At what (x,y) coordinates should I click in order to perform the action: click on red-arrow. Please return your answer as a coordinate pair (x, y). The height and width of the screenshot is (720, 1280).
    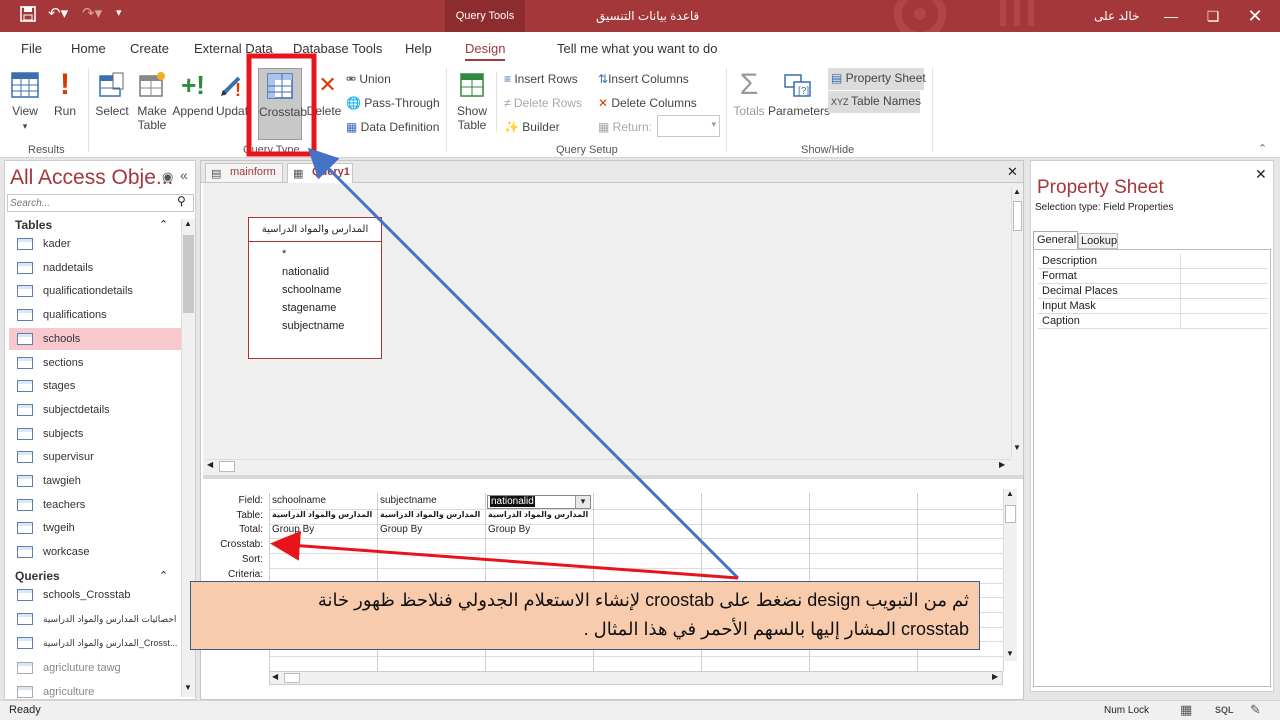
    Looking at the image, I should click on (504, 555).